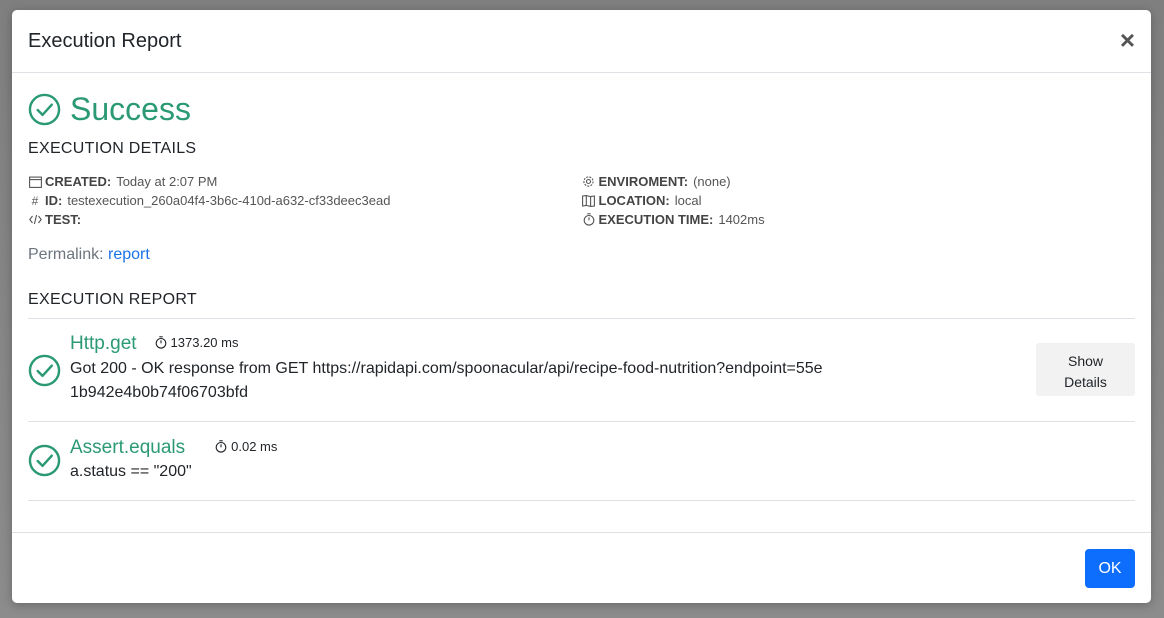 This screenshot has height=618, width=1164. What do you see at coordinates (581, 108) in the screenshot?
I see `status-row: Success` at bounding box center [581, 108].